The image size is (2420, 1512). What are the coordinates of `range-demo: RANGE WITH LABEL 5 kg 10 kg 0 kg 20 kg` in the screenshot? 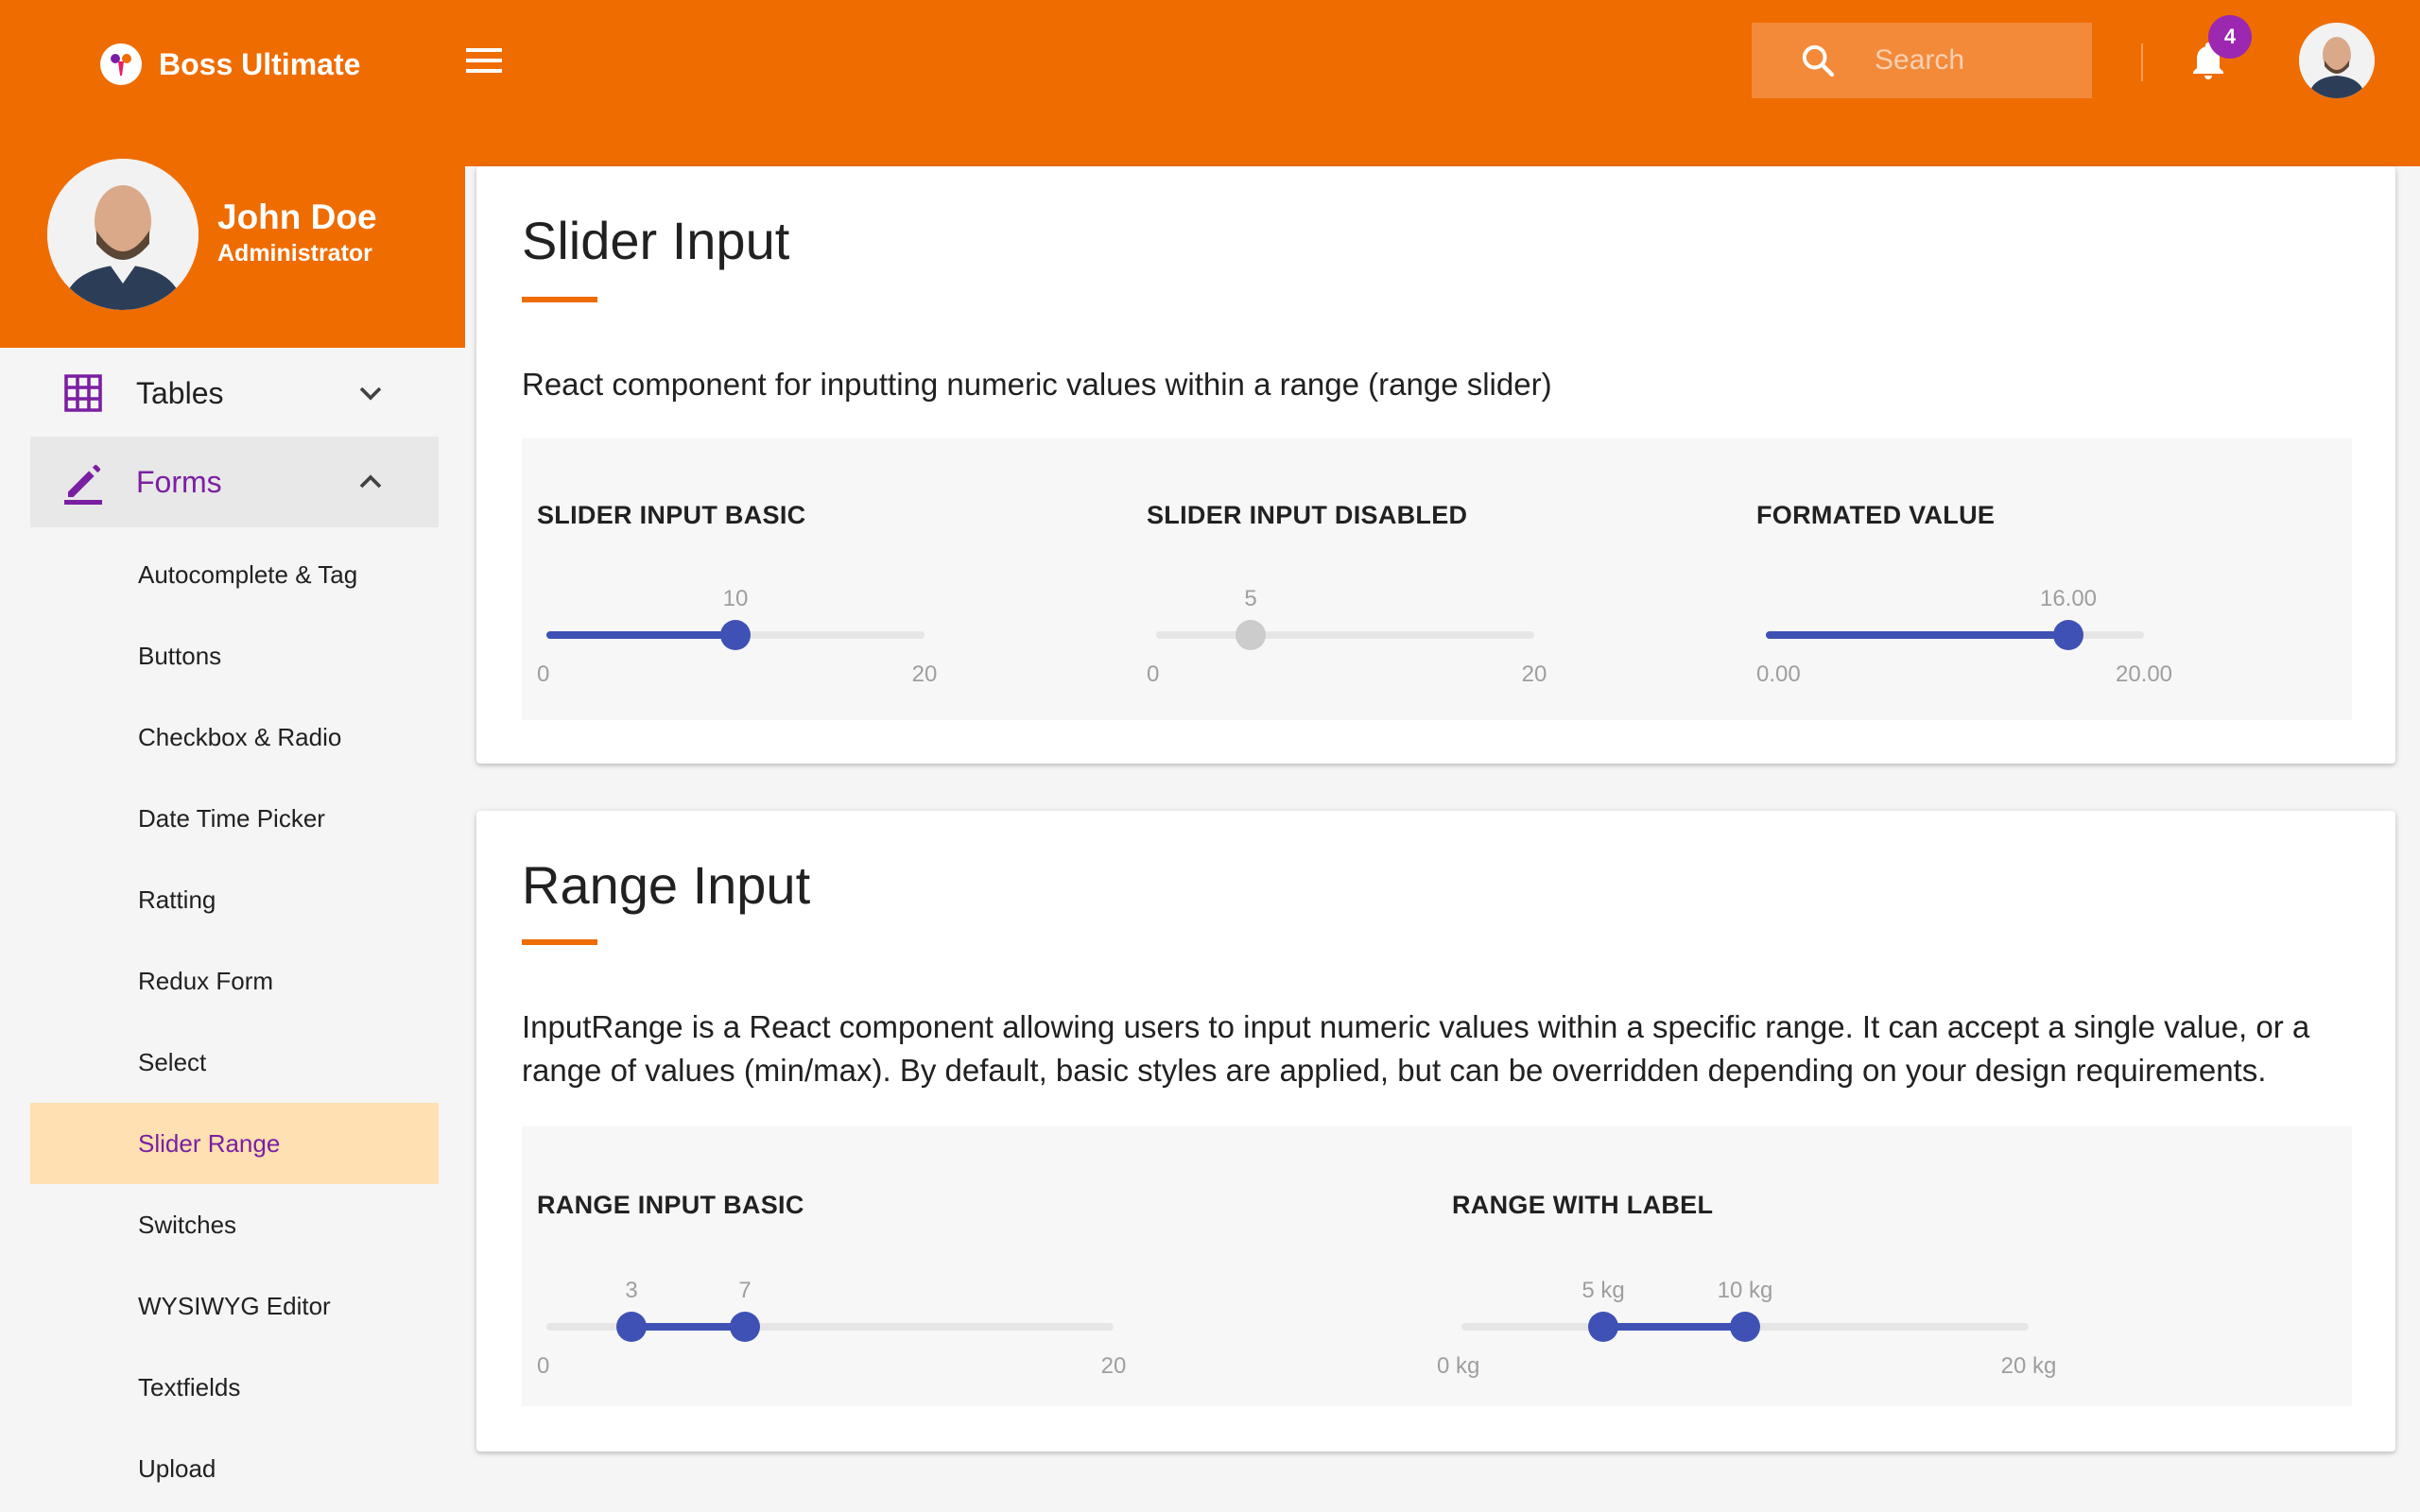 It's located at (1870, 1266).